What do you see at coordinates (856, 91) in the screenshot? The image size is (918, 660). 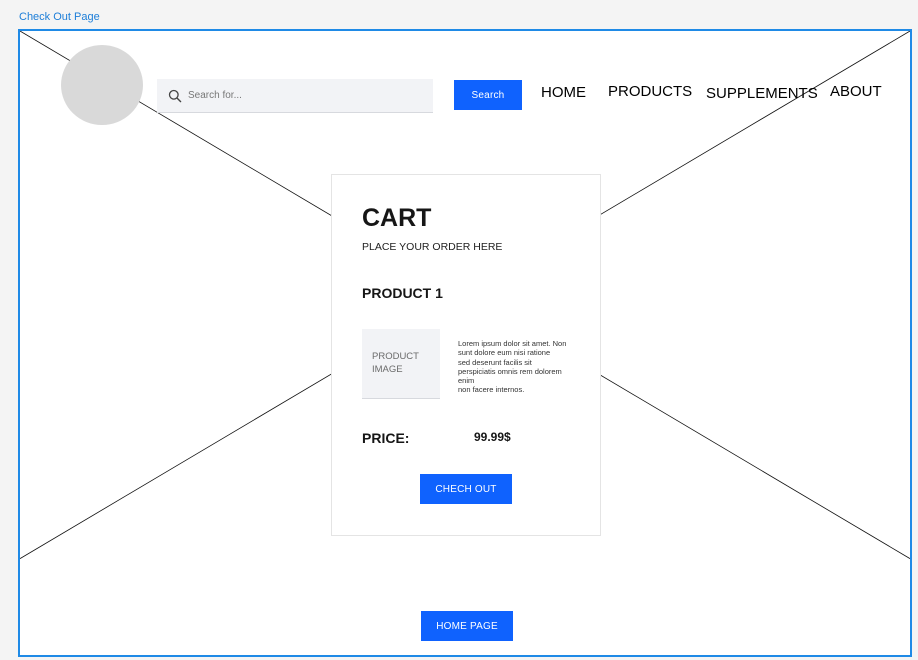 I see `nav-about: ABOUT` at bounding box center [856, 91].